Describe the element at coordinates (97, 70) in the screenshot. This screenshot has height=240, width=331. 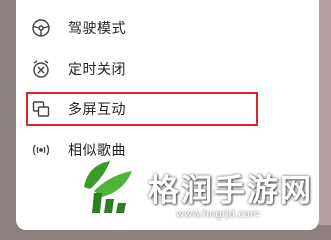
I see `menu-item-label: 定时关闭` at that location.